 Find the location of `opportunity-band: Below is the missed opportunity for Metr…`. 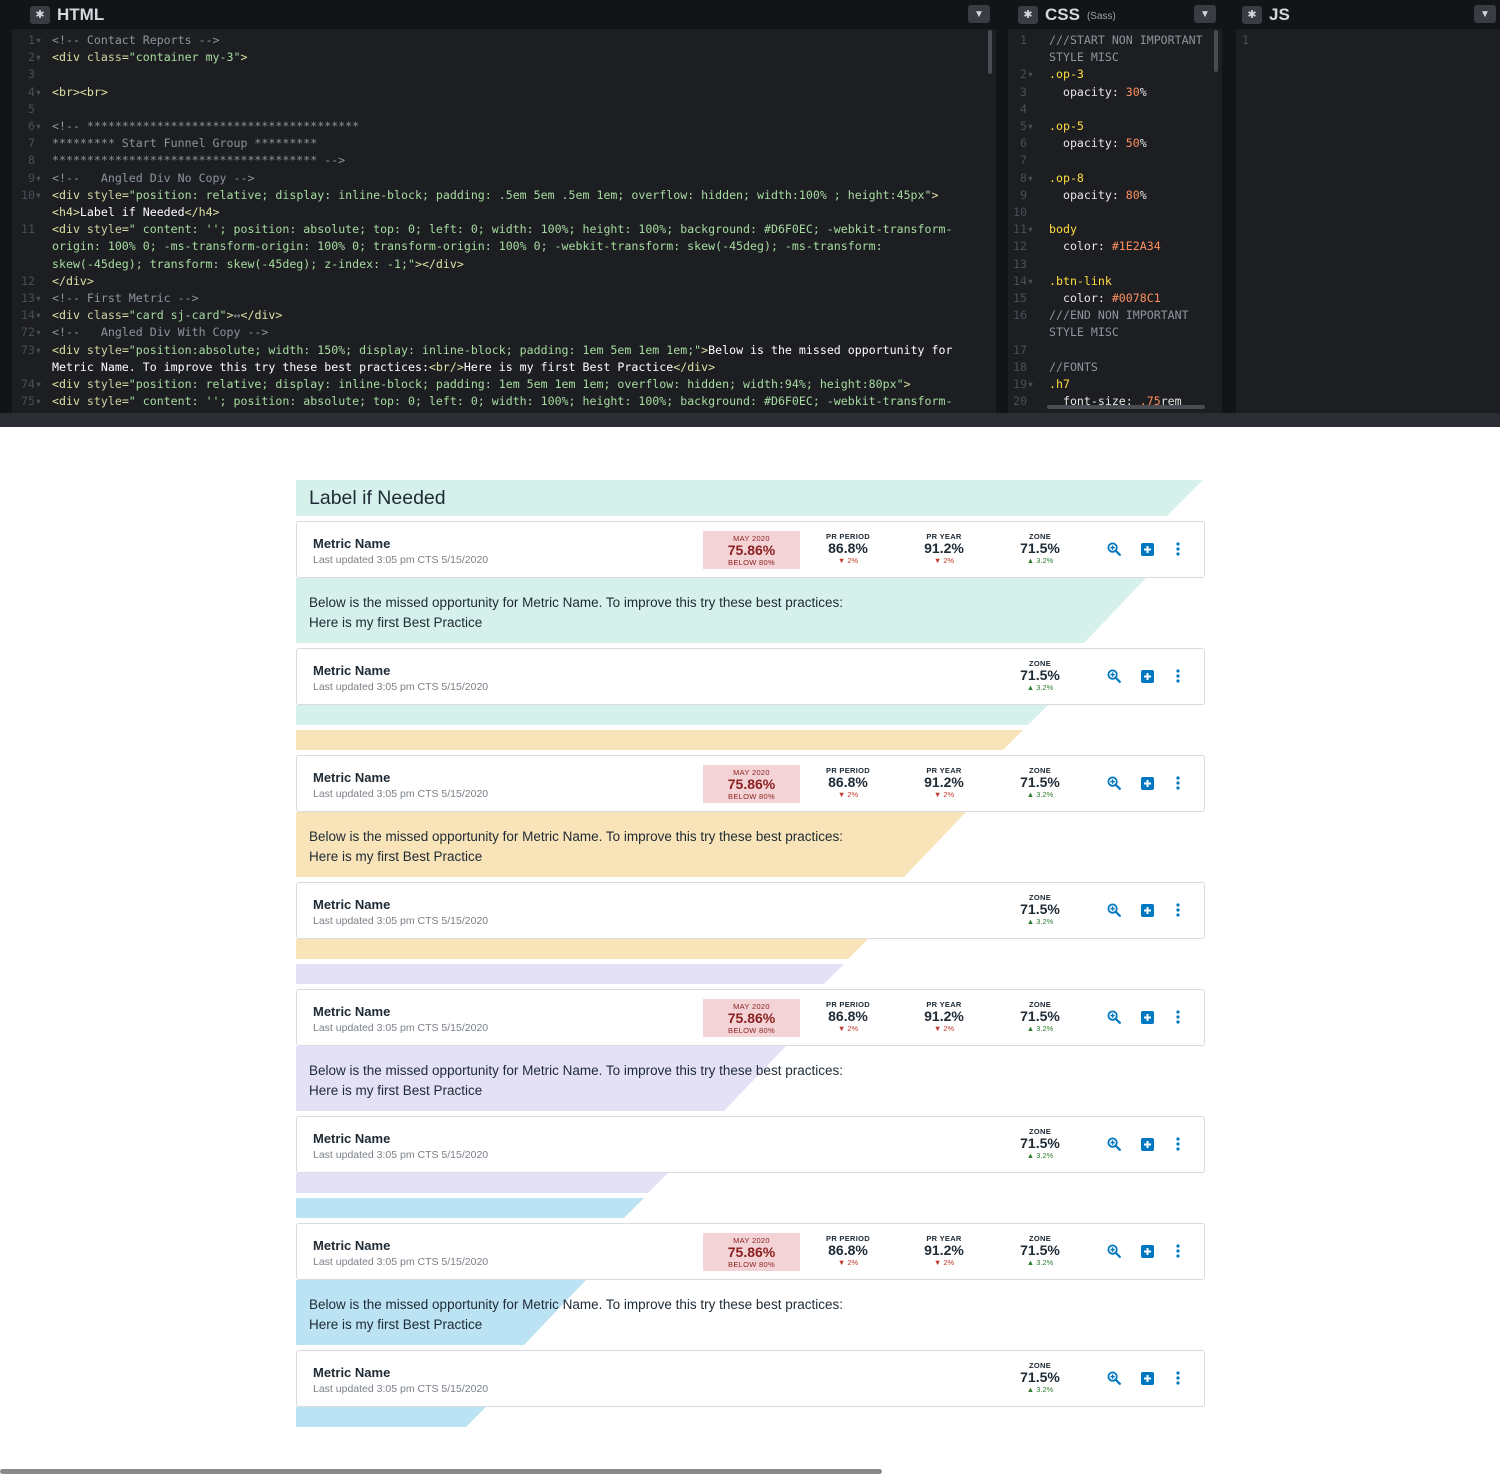

opportunity-band: Below is the missed opportunity for Metr… is located at coordinates (750, 1312).